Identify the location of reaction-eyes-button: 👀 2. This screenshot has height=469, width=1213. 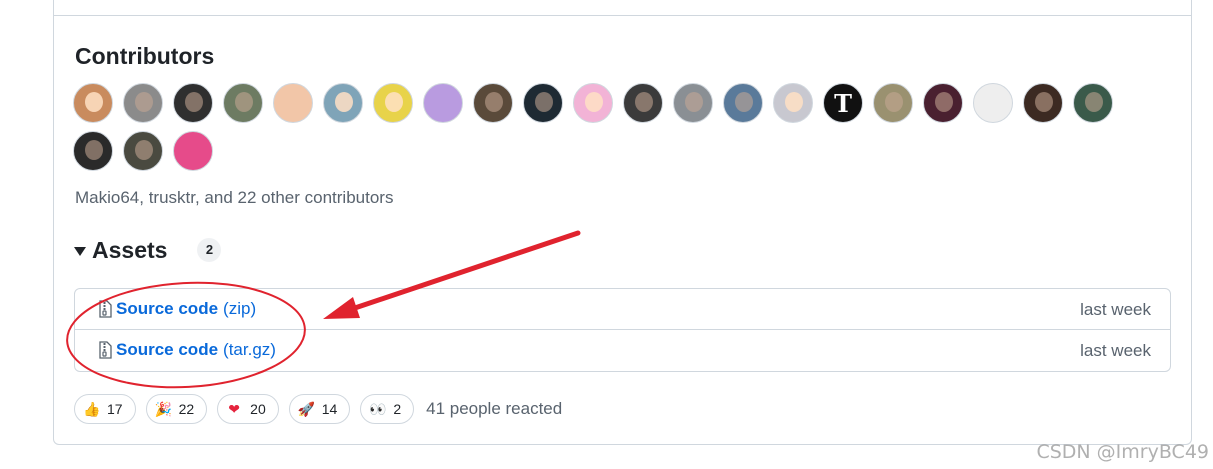
(387, 409).